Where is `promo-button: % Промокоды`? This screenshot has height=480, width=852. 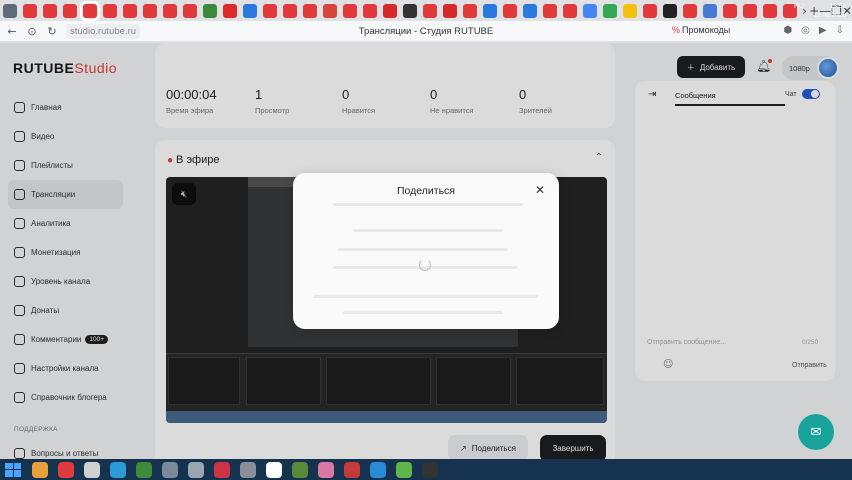 promo-button: % Промокоды is located at coordinates (701, 30).